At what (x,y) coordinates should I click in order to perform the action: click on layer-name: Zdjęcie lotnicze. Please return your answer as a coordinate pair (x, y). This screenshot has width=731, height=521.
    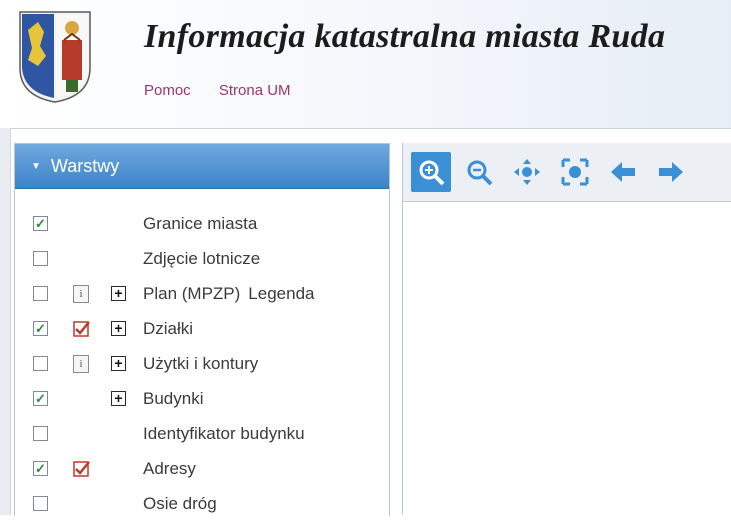
    Looking at the image, I should click on (202, 258).